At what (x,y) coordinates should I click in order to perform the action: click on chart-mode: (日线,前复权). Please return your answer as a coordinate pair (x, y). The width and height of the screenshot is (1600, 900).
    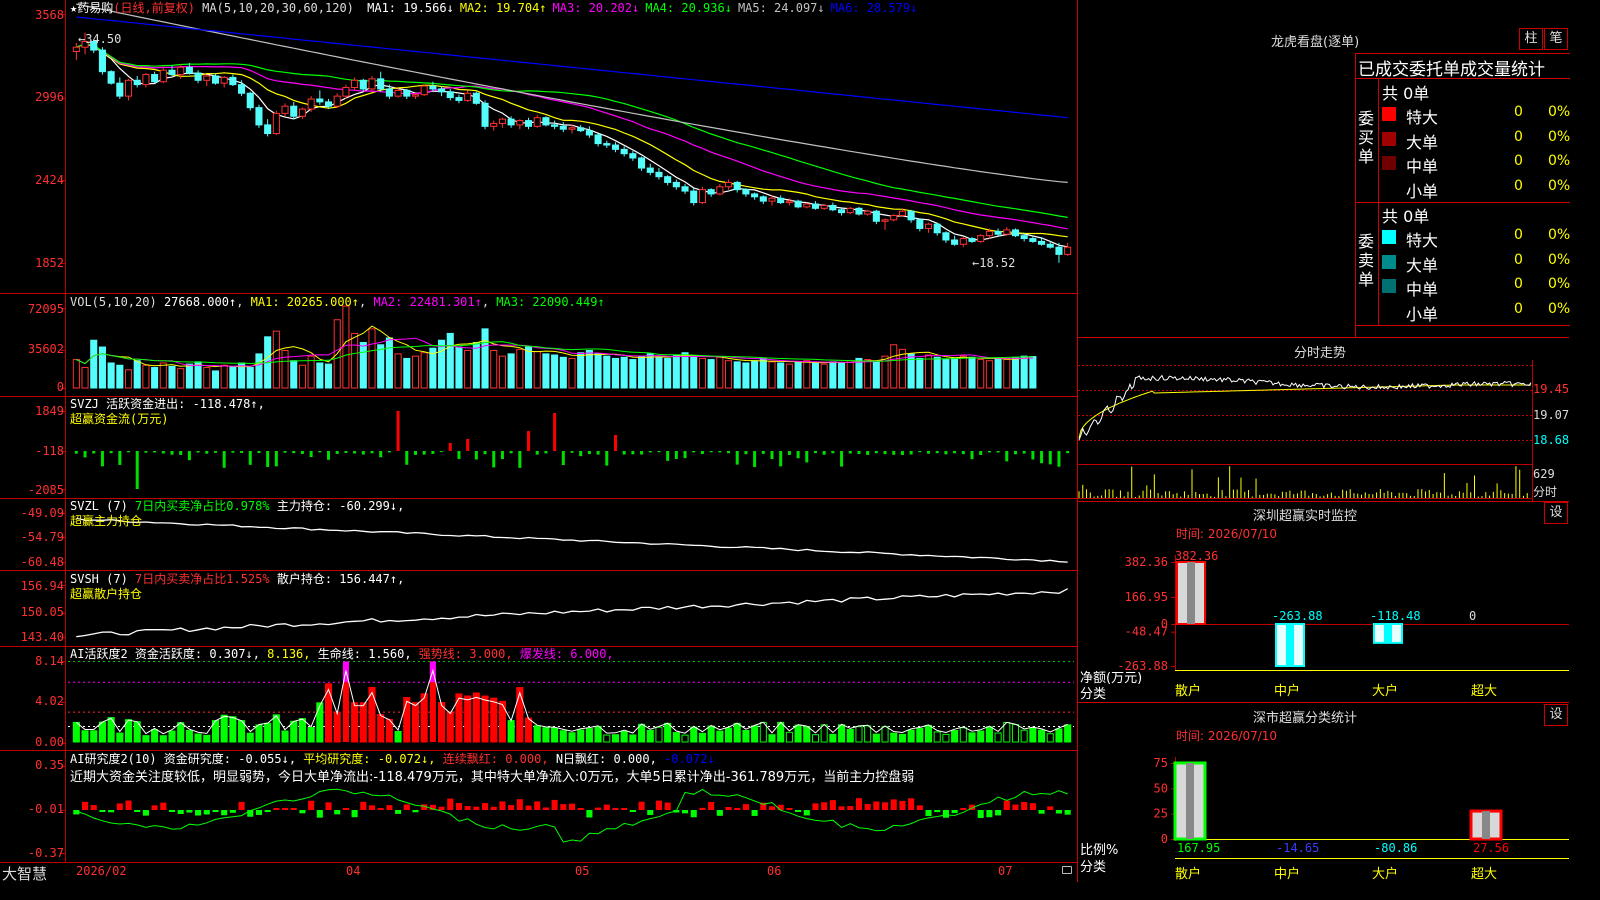
    Looking at the image, I should click on (154, 8).